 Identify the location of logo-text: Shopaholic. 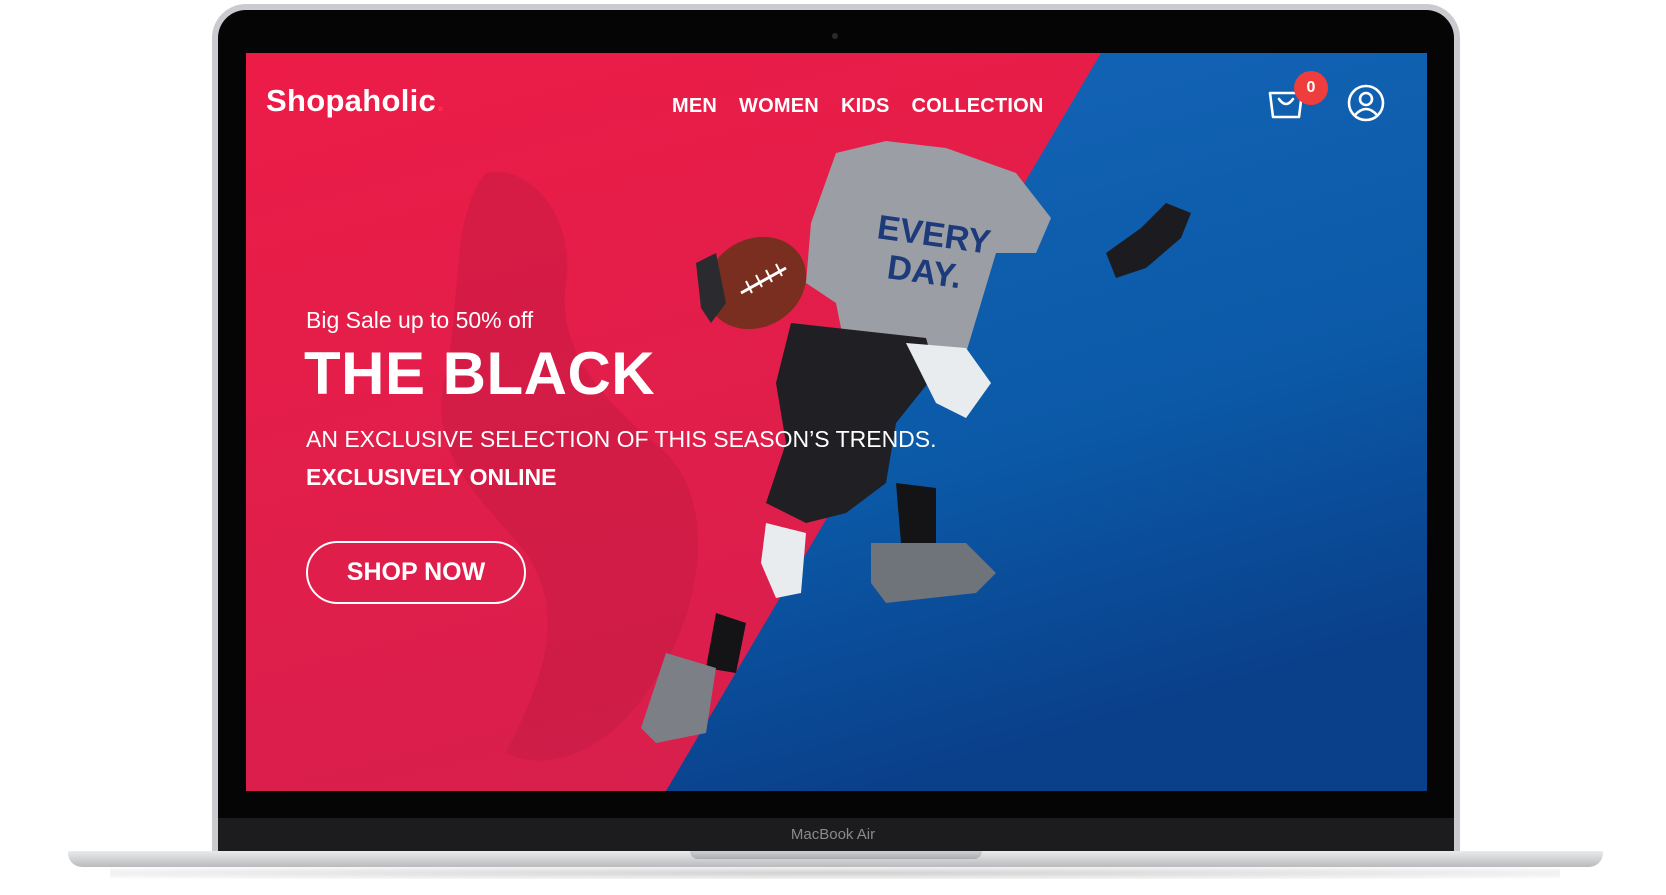
(351, 100).